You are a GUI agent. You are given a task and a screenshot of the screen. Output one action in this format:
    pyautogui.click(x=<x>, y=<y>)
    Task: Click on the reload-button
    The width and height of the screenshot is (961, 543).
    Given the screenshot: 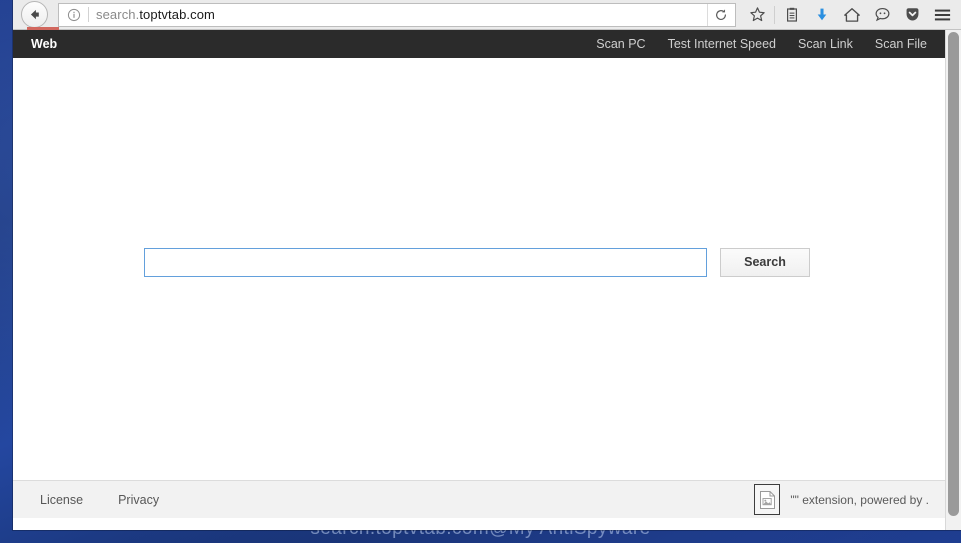 What is the action you would take?
    pyautogui.click(x=720, y=14)
    